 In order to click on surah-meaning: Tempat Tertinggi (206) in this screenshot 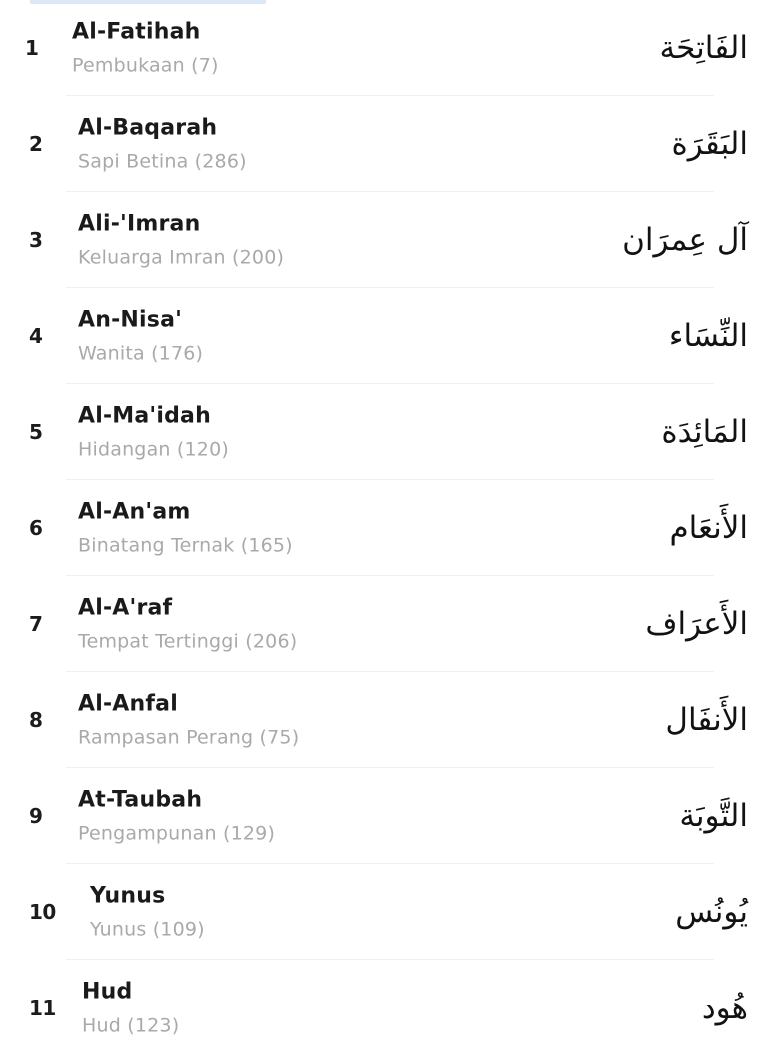, I will do `click(188, 641)`.